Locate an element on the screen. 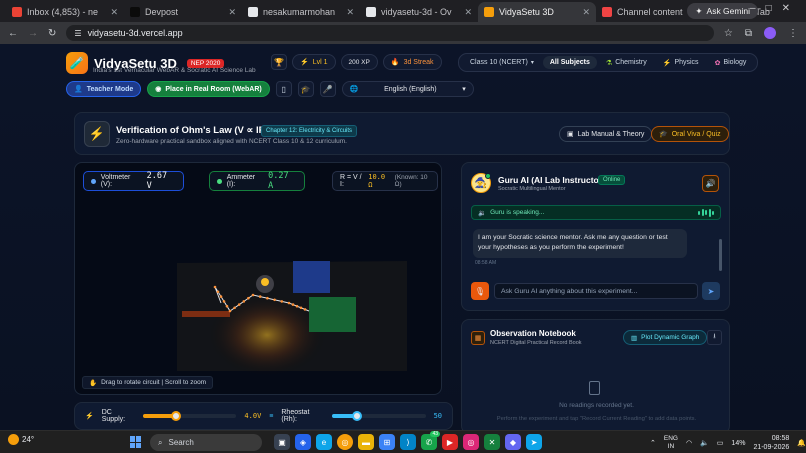 The height and width of the screenshot is (453, 806). wifi-icon: ◠ is located at coordinates (689, 443).